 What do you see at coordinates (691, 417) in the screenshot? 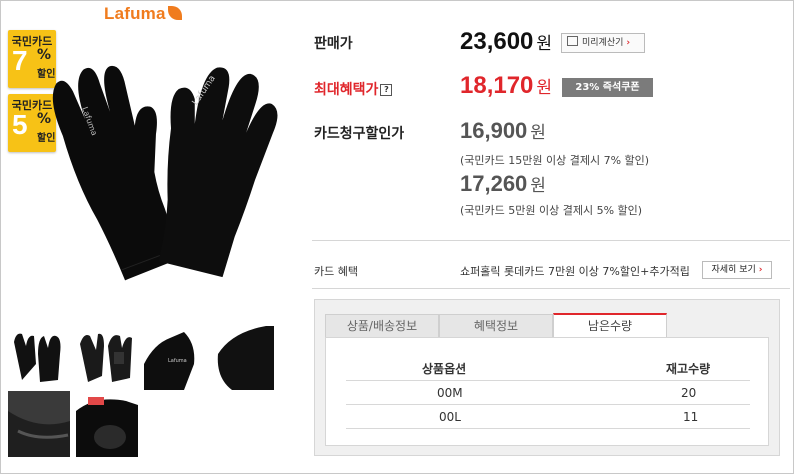
I see `quantity-cell: 11` at bounding box center [691, 417].